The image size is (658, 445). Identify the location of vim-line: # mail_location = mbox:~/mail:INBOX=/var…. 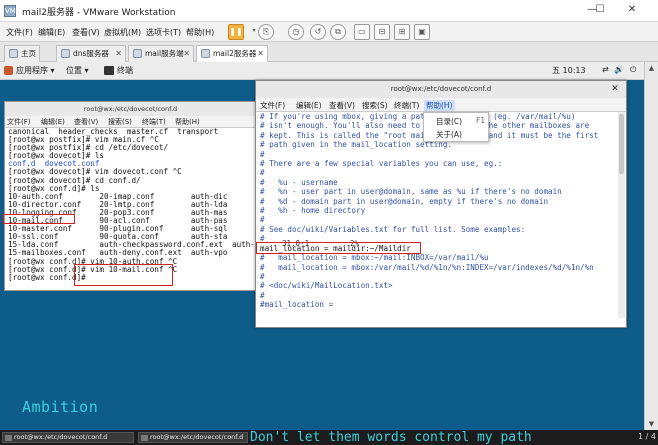
(374, 258).